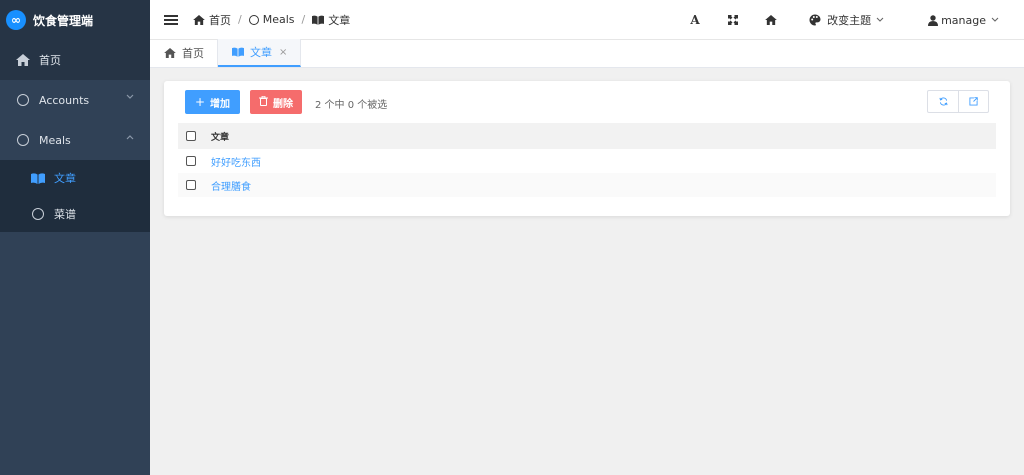  I want to click on breadcrumb-label: 首页, so click(220, 20).